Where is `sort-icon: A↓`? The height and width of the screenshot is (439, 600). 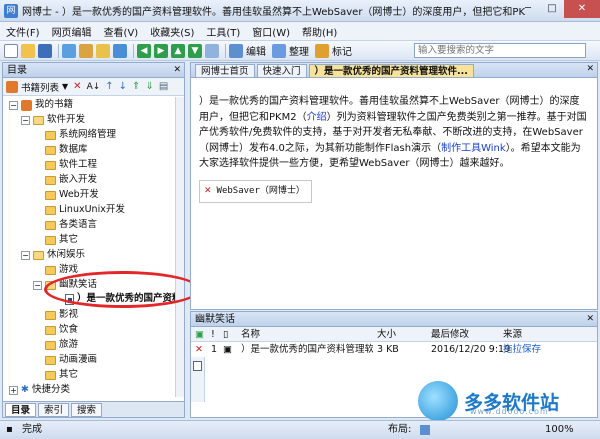 sort-icon: A↓ is located at coordinates (94, 87).